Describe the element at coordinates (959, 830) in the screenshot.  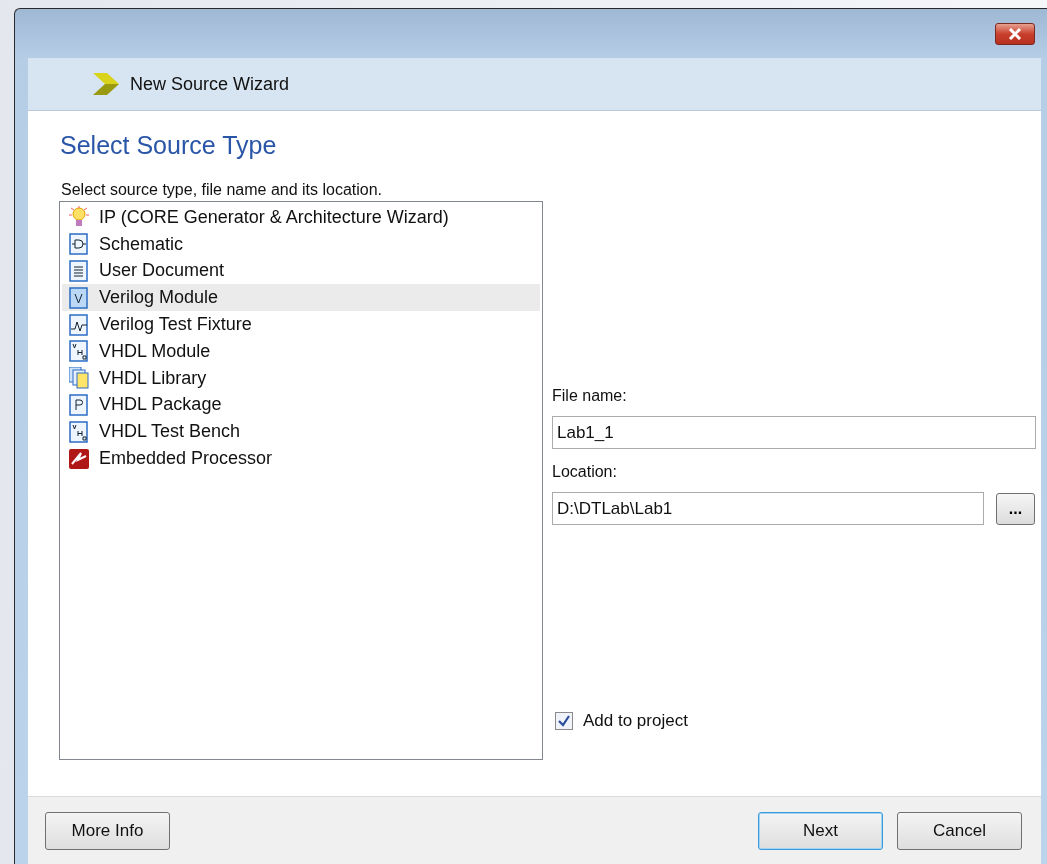
I see `cancel-button: Cancel` at that location.